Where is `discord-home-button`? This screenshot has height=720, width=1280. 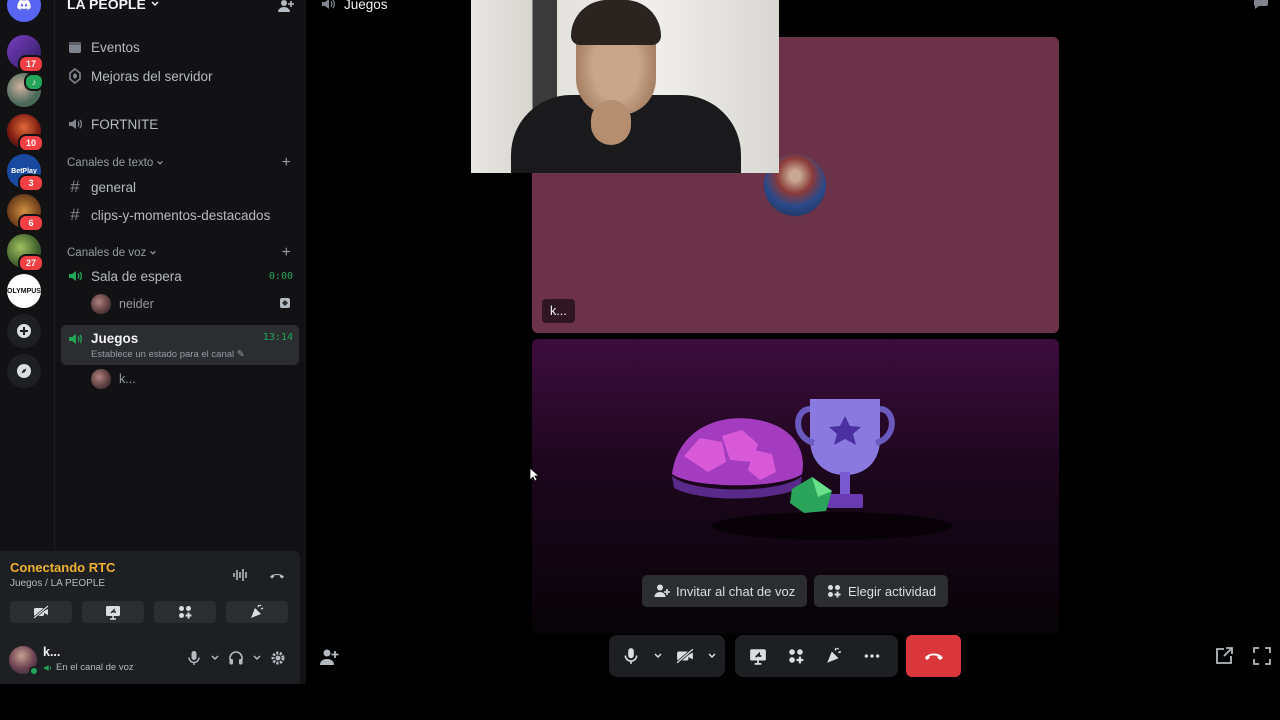
discord-home-button is located at coordinates (24, 11).